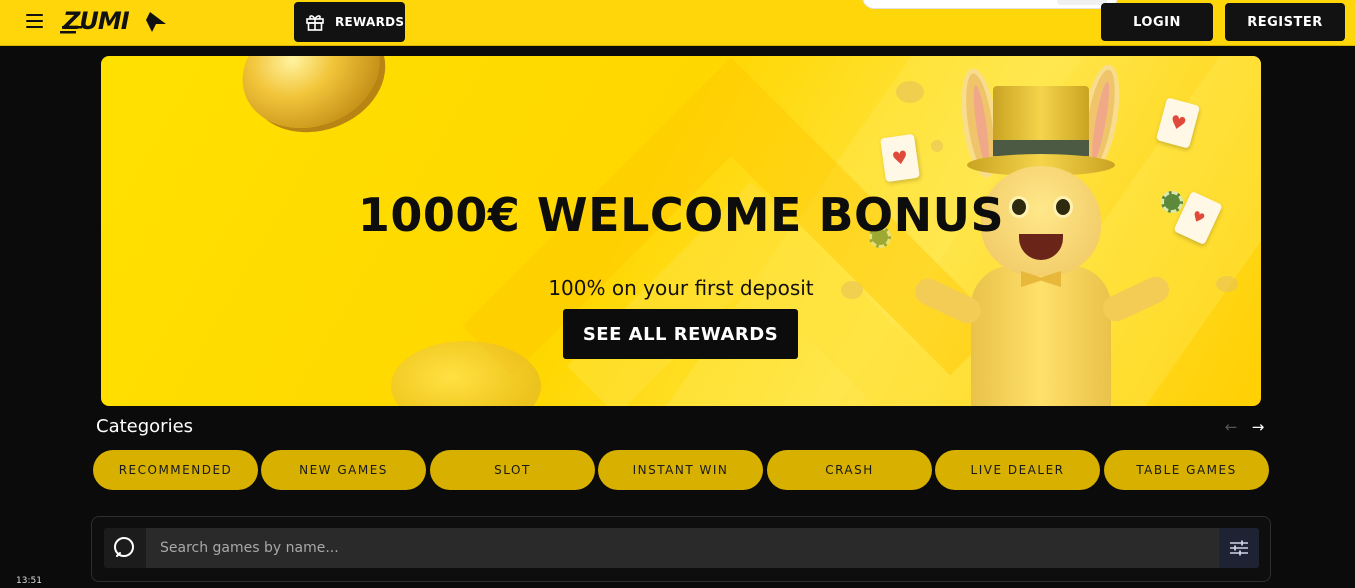 Image resolution: width=1355 pixels, height=588 pixels. I want to click on gift-icon, so click(315, 23).